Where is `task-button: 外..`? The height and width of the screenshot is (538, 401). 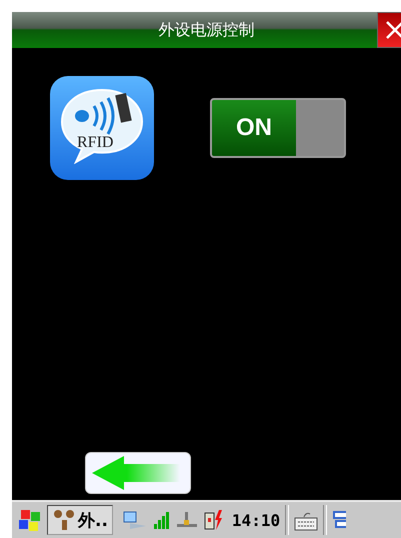 task-button: 外.. is located at coordinates (80, 520).